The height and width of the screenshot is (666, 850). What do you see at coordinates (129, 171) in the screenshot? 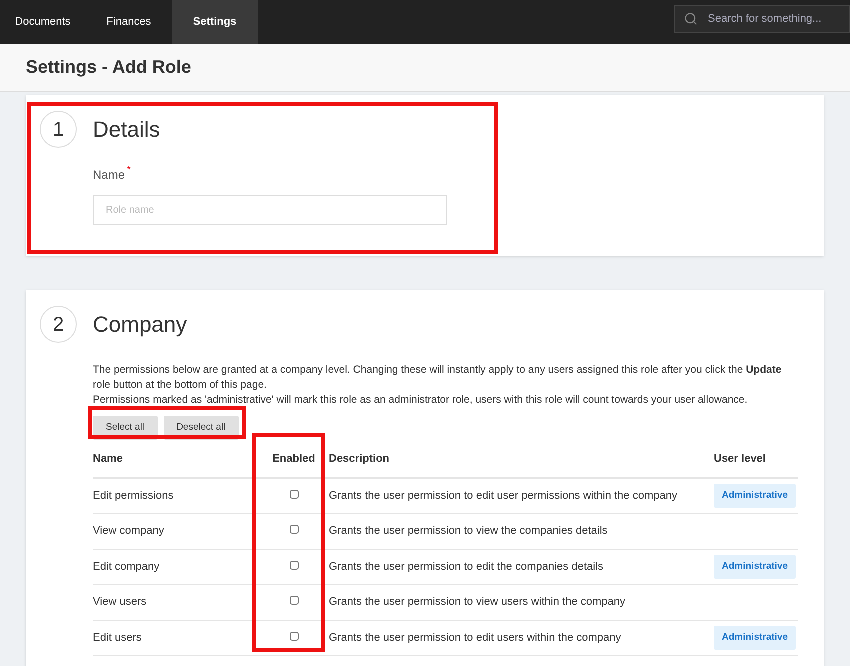
I see `required-mark: *` at bounding box center [129, 171].